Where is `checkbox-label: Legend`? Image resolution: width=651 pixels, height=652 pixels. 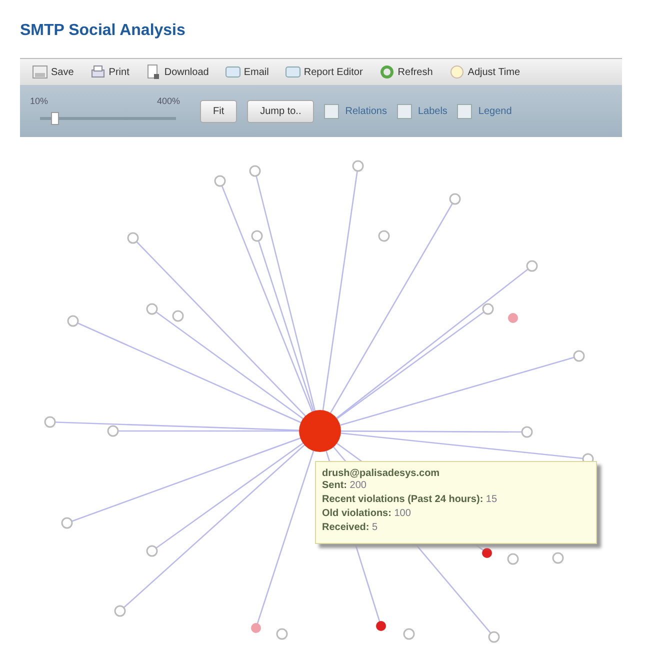
checkbox-label: Legend is located at coordinates (495, 111).